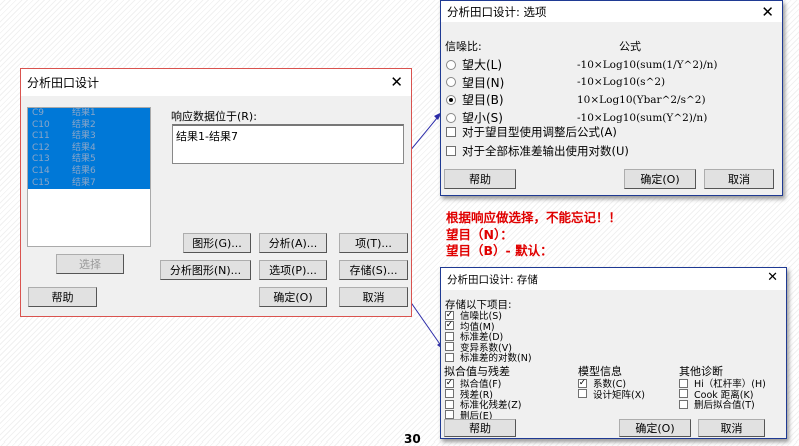  I want to click on column-id: C13, so click(41, 159).